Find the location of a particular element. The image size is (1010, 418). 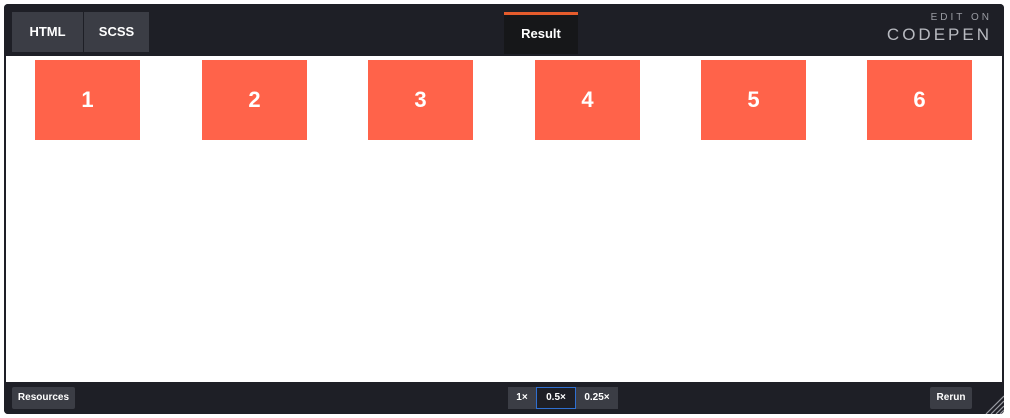

rerun-button: Rerun is located at coordinates (951, 398).